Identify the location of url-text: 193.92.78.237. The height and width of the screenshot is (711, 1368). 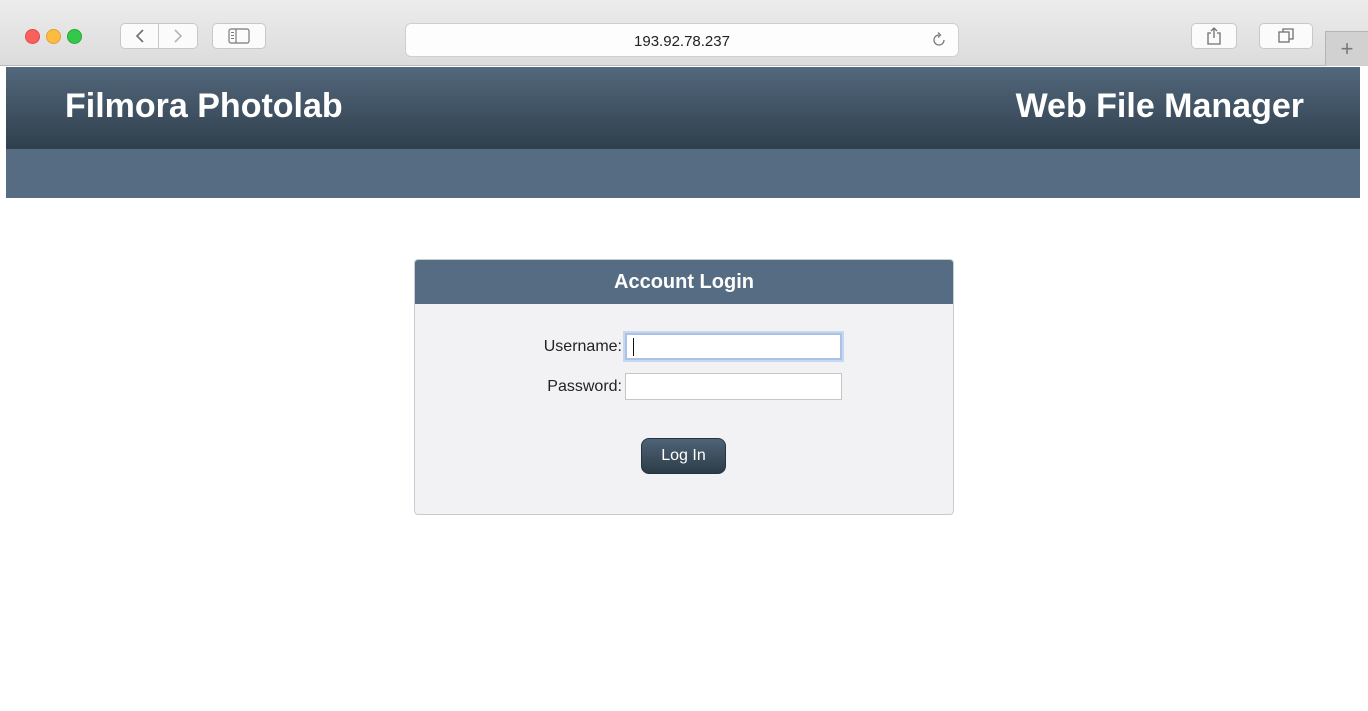
(682, 41).